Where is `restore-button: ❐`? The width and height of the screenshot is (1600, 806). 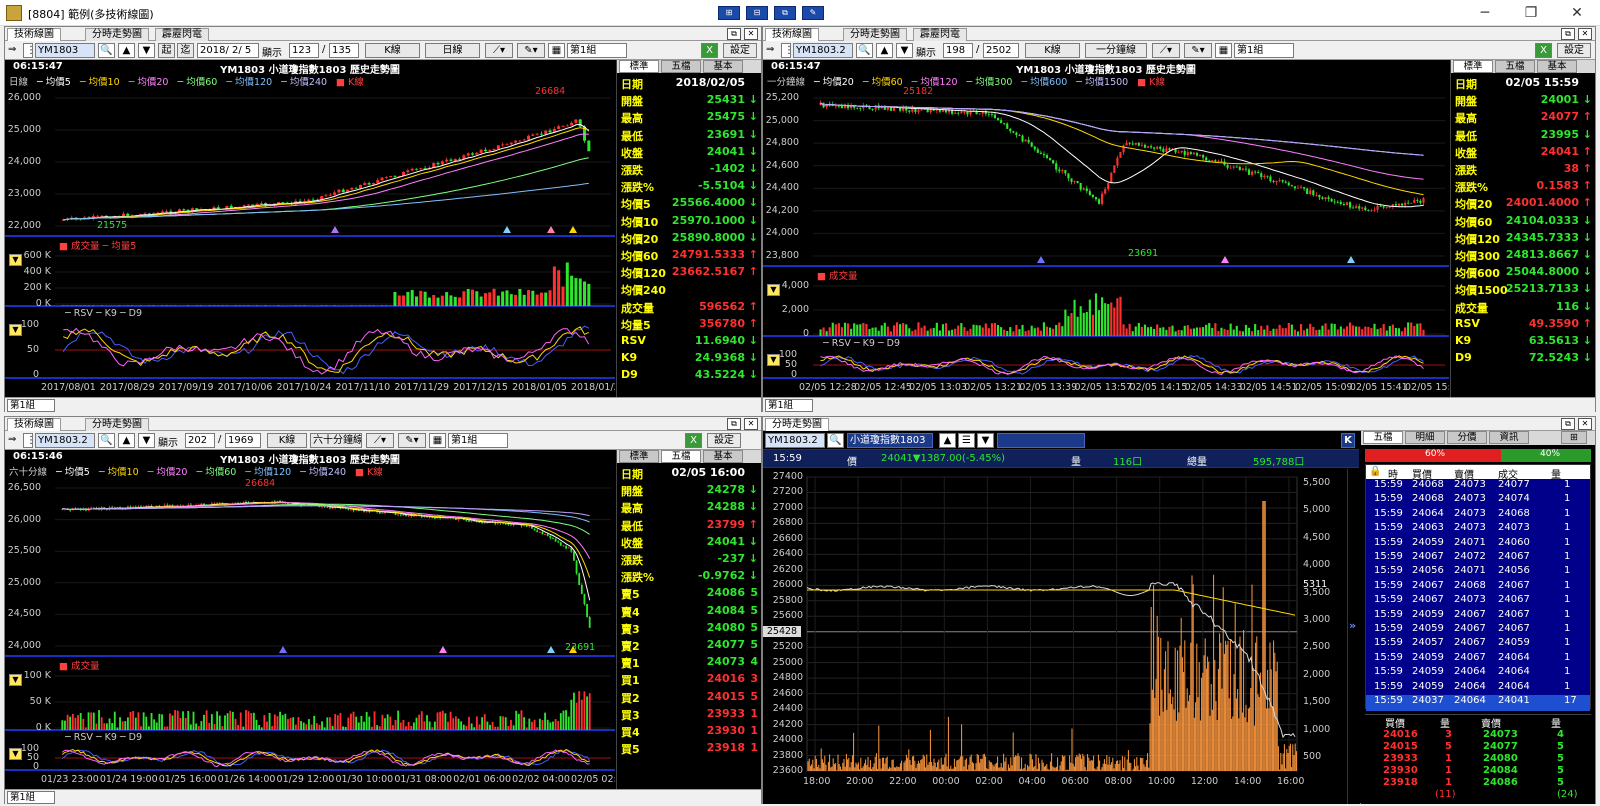 restore-button: ❐ is located at coordinates (1531, 13).